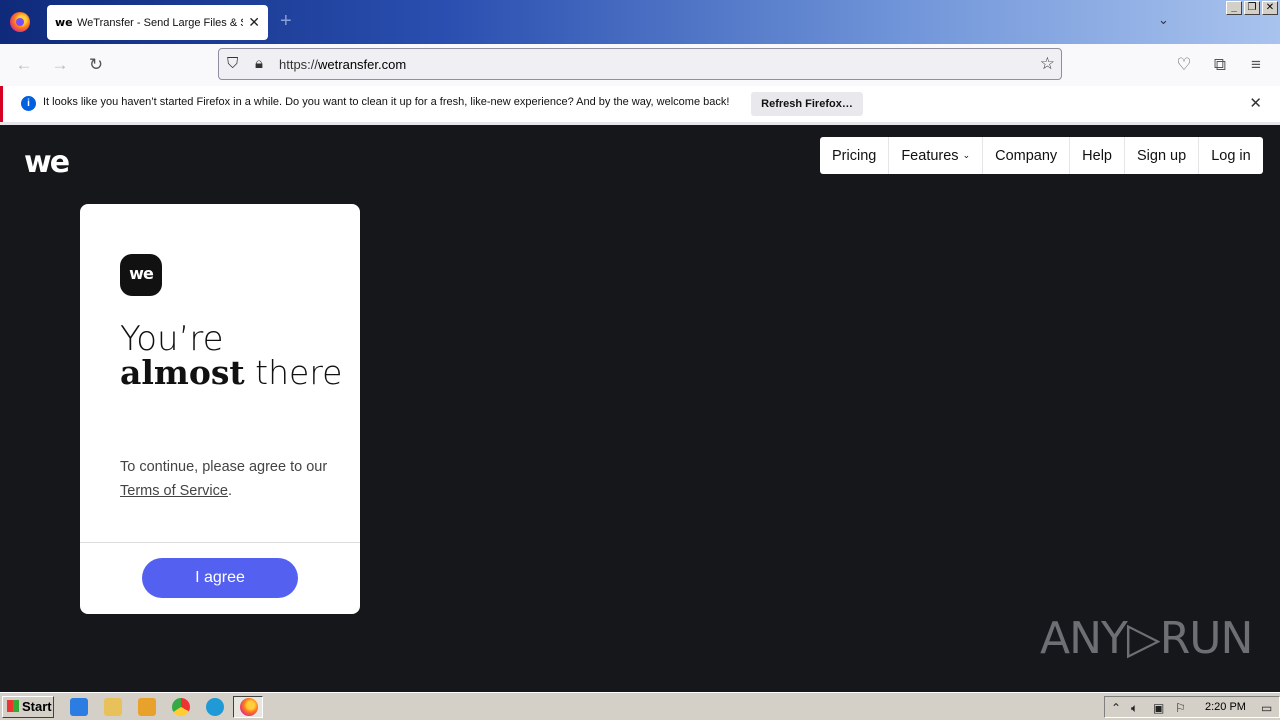 Image resolution: width=1280 pixels, height=720 pixels. What do you see at coordinates (96, 65) in the screenshot?
I see `reload-icon: ↻` at bounding box center [96, 65].